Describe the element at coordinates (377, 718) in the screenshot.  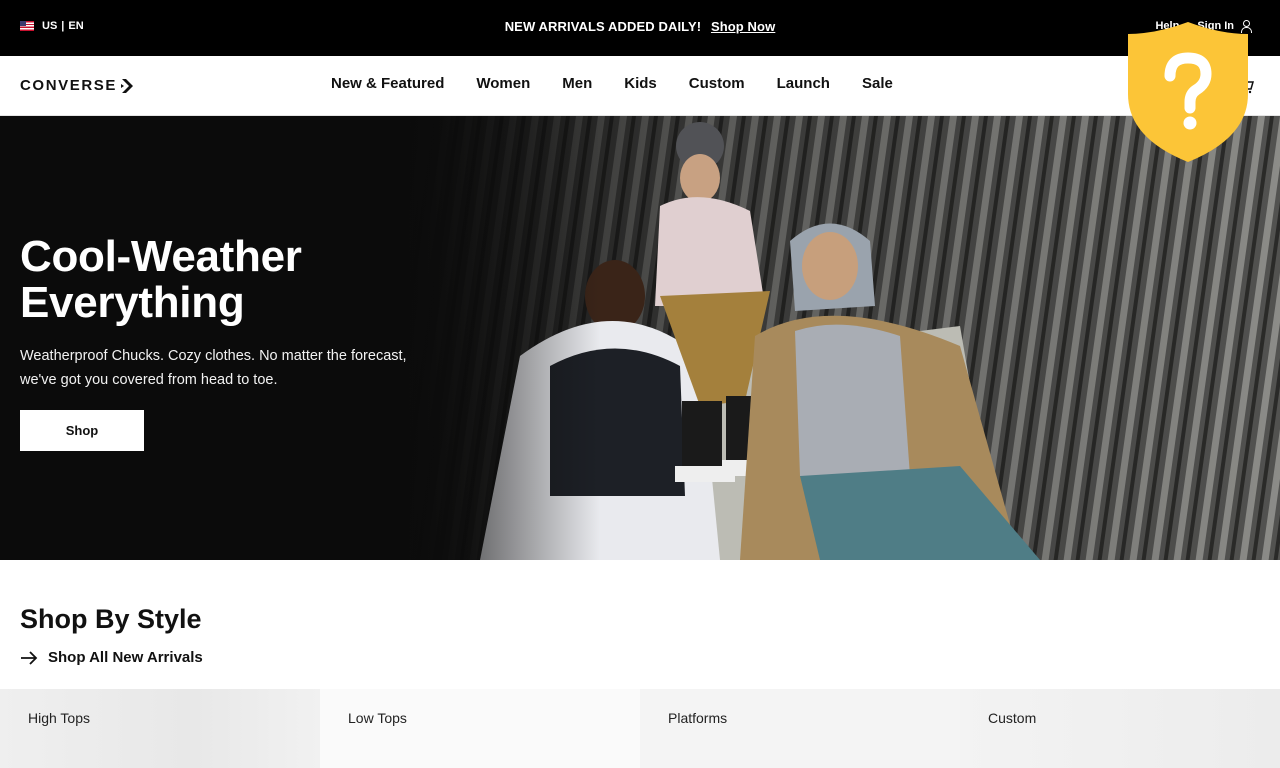
I see `tile-label: Low Tops` at that location.